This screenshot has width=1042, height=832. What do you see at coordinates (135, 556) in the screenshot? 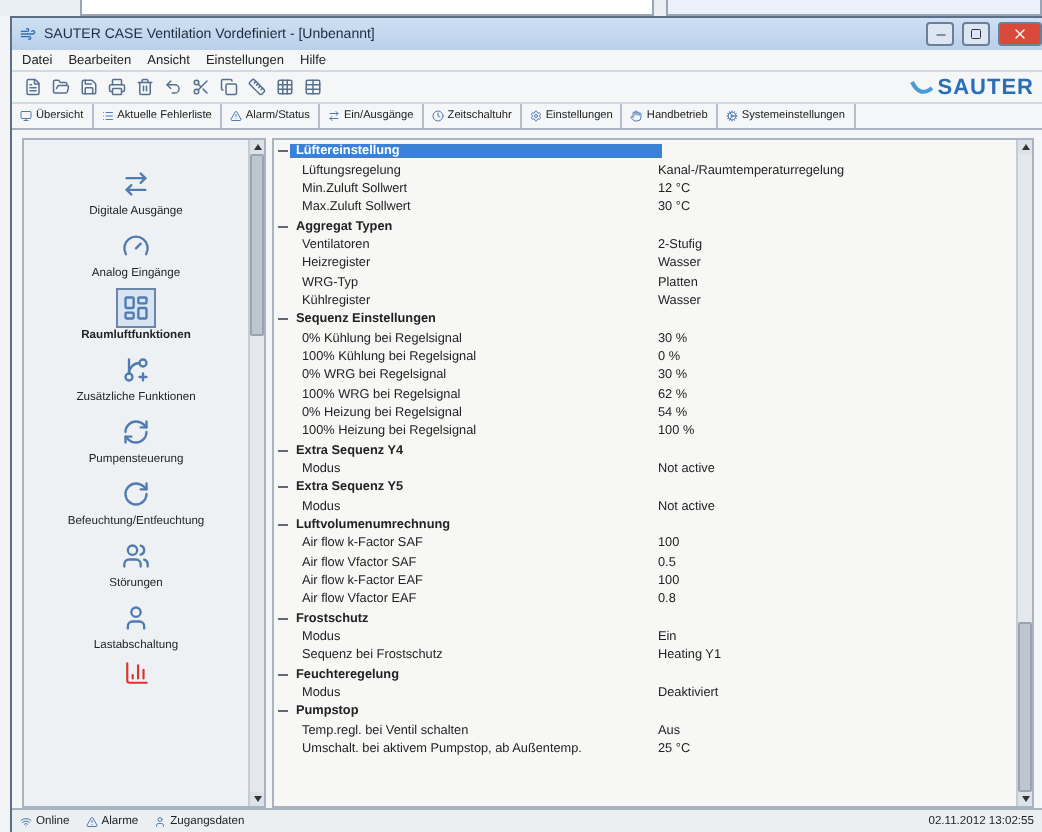
I see `users-icon` at bounding box center [135, 556].